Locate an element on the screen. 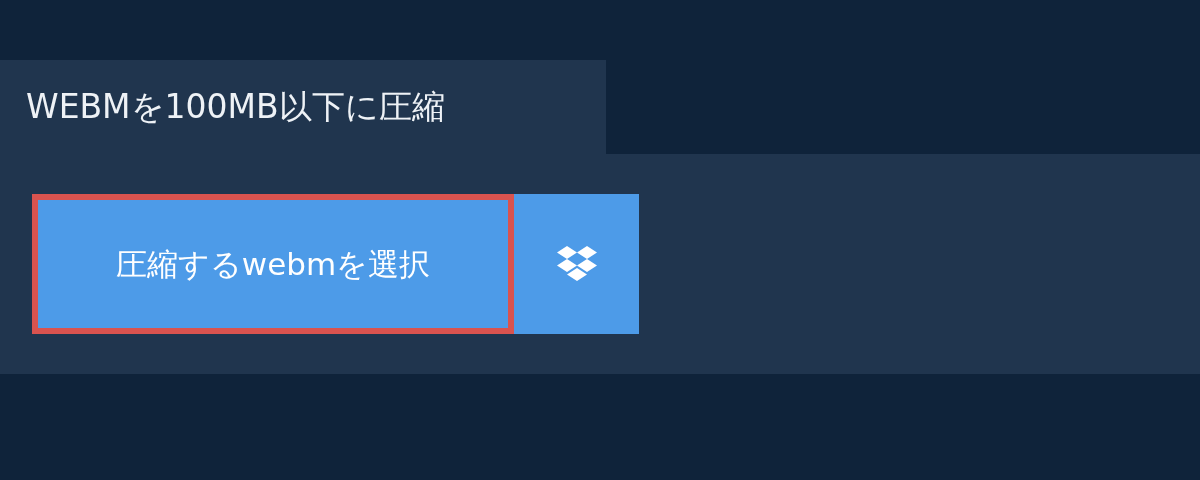  dropbox-icon is located at coordinates (576, 264).